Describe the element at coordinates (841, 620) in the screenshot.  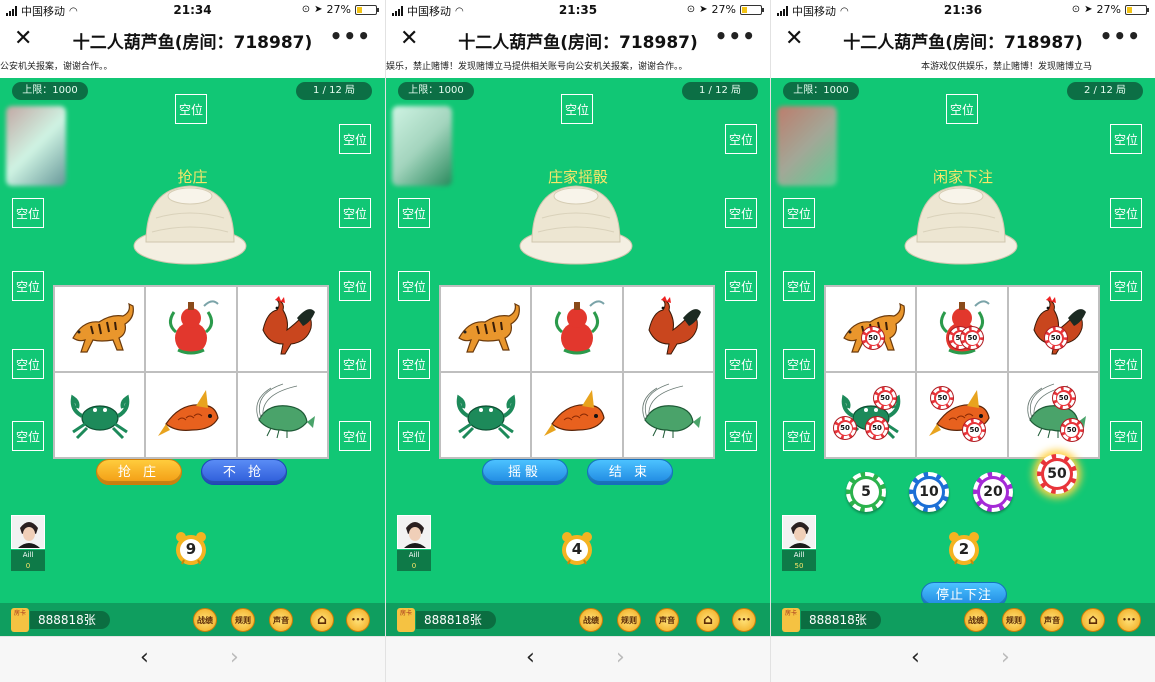
I see `card-balance: 888818张` at that location.